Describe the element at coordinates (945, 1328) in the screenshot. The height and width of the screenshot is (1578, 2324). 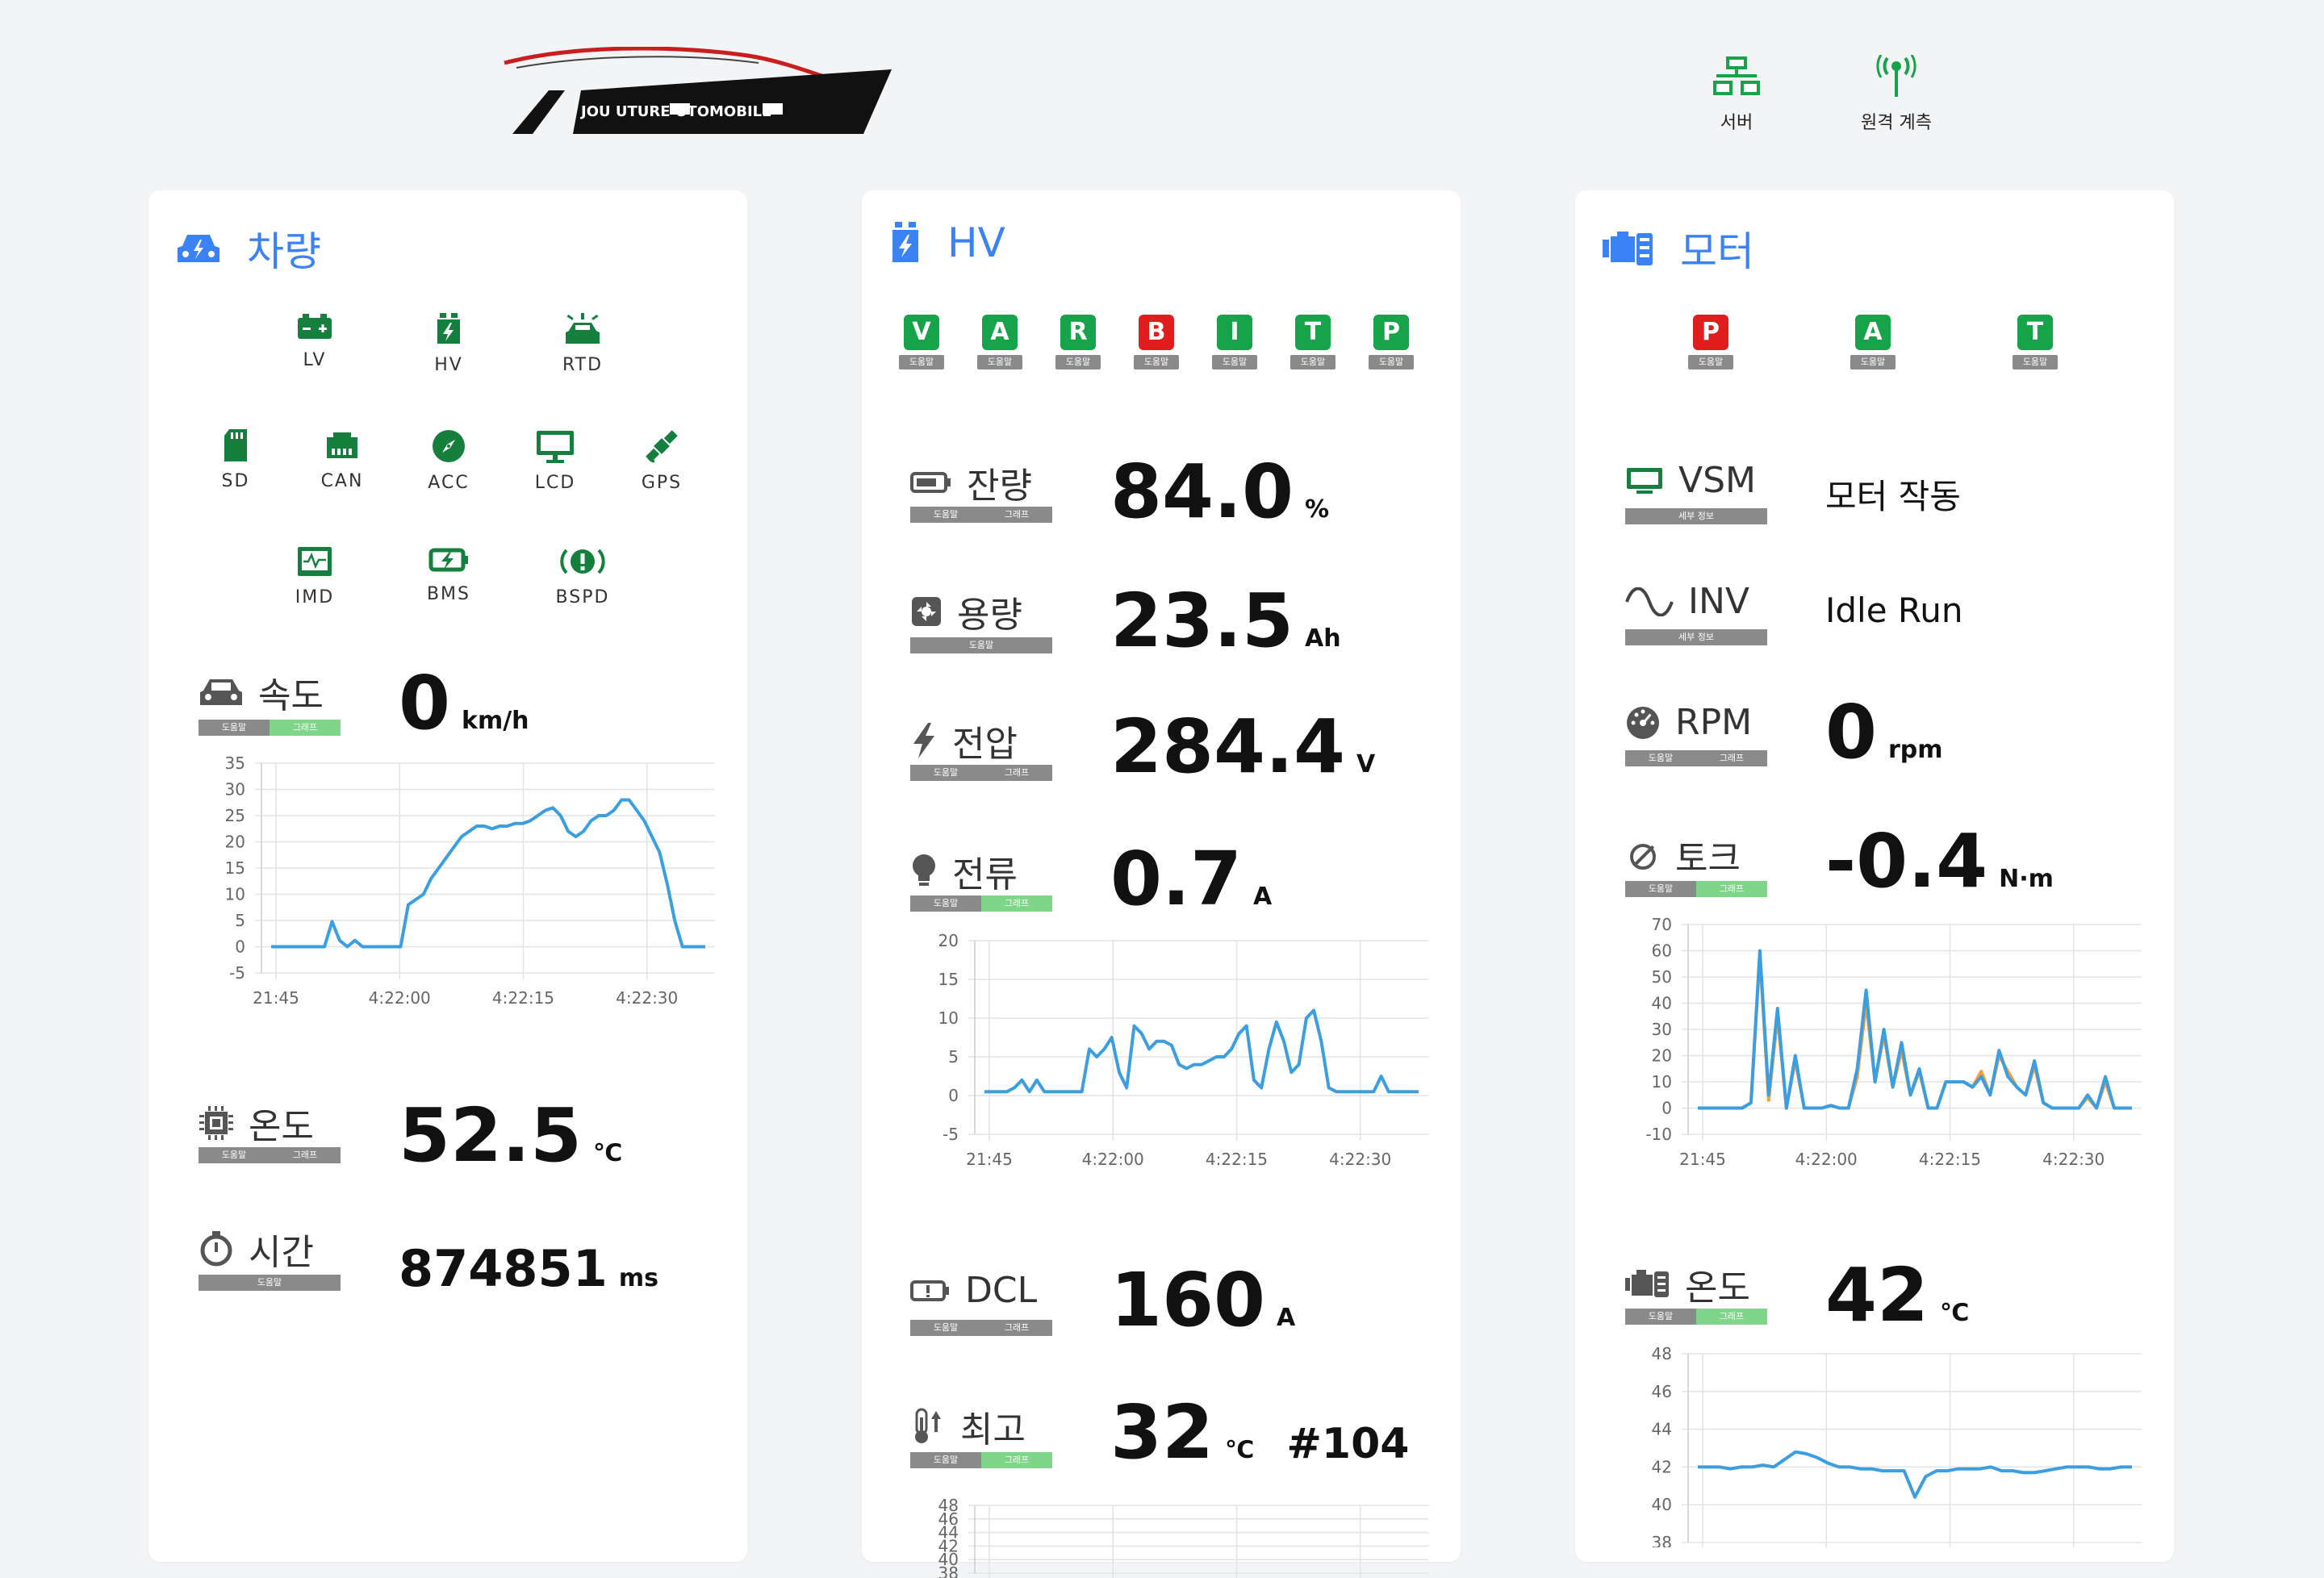
I see `dcl-help-button: 도움말` at that location.